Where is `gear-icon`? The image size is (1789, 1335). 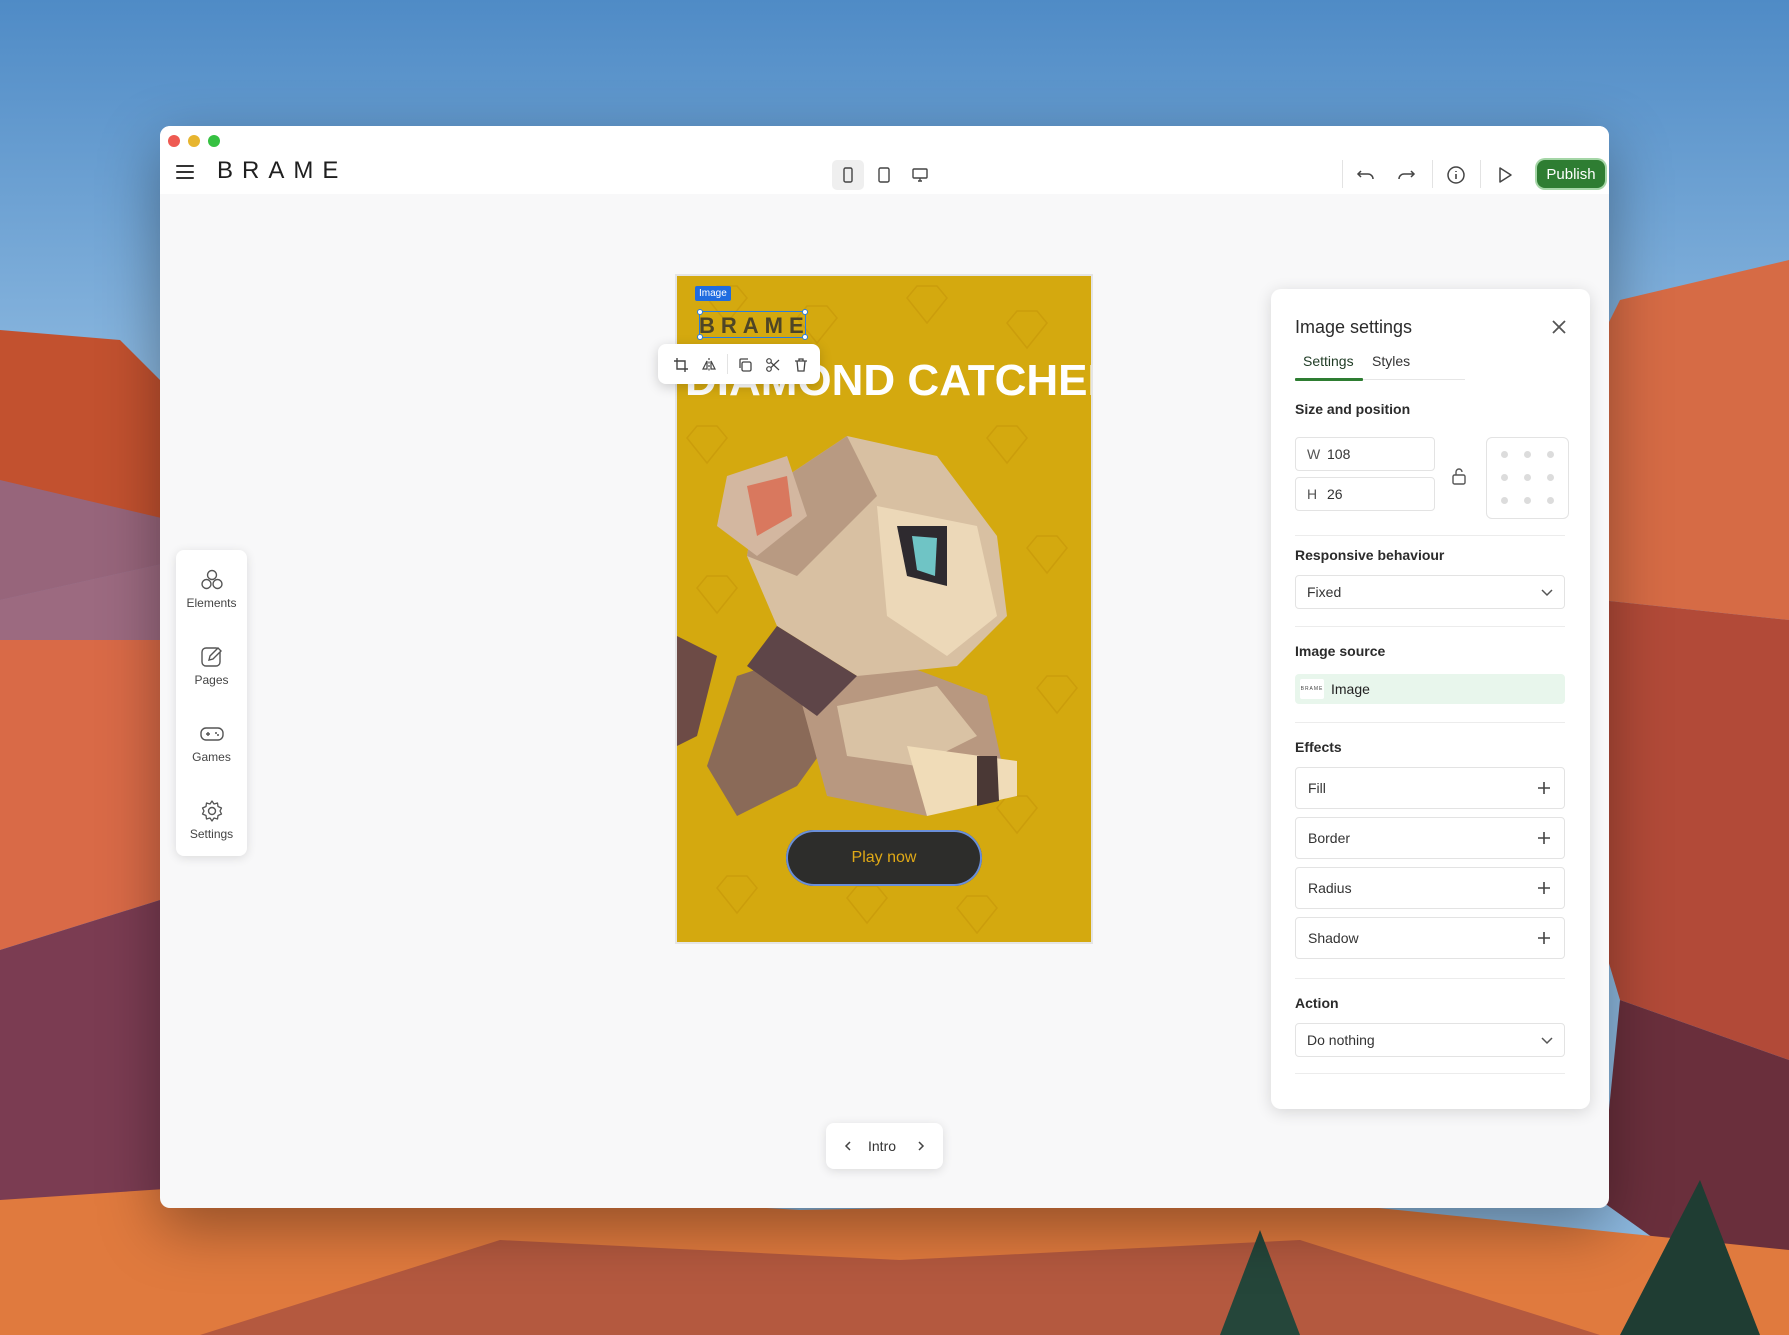
gear-icon is located at coordinates (211, 811).